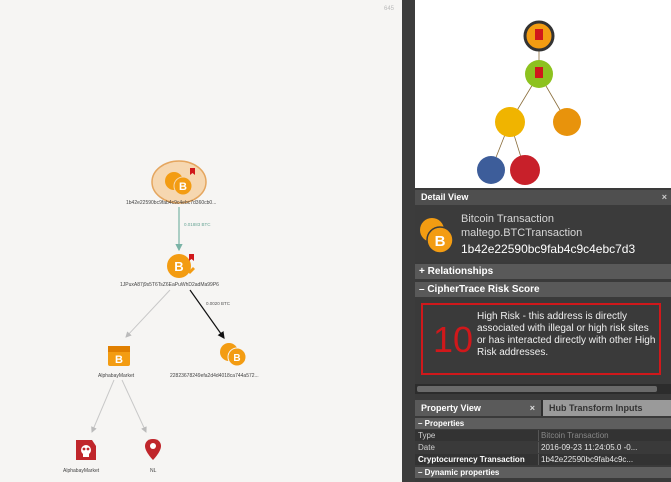  I want to click on edge-label-root-address: 0.01883 BTC, so click(197, 224).